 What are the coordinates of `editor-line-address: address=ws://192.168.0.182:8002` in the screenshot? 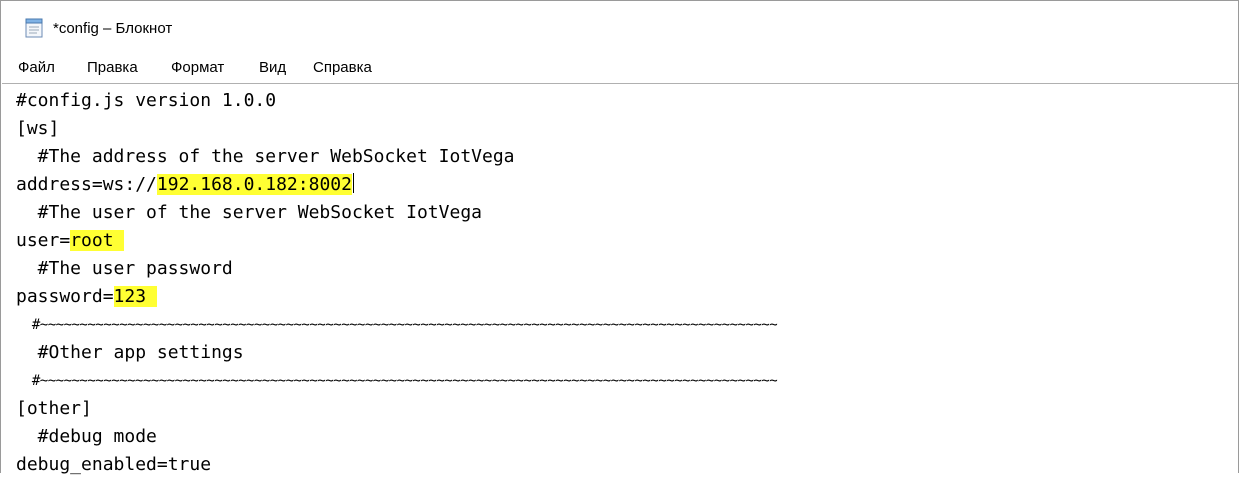 It's located at (185, 185).